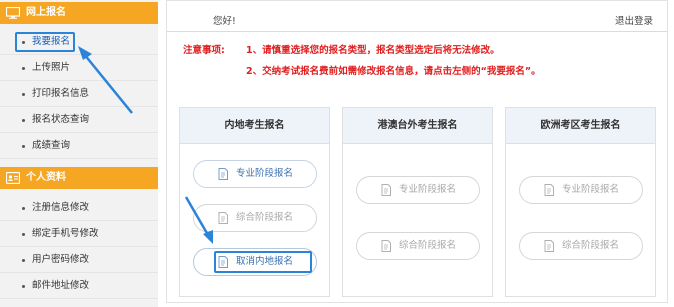  I want to click on panel-mainland: 内地考生报名 专业阶段报名 综合阶段报名 取消内地报名, so click(254, 202).